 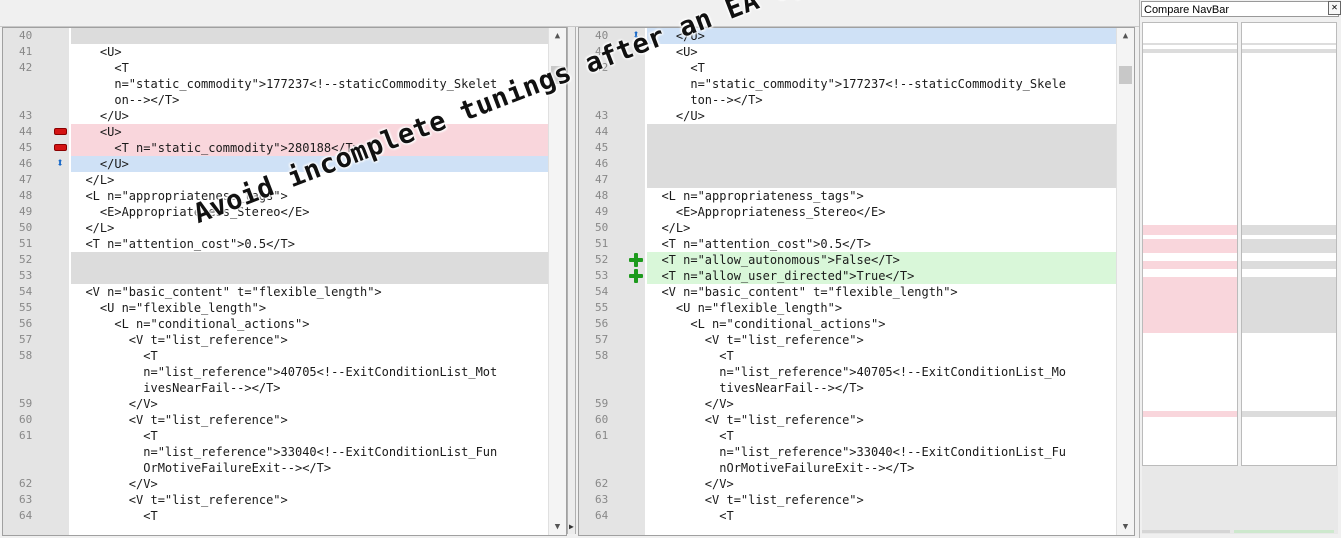 I want to click on code-line: 57 <V t="list_reference">, so click(x=848, y=340).